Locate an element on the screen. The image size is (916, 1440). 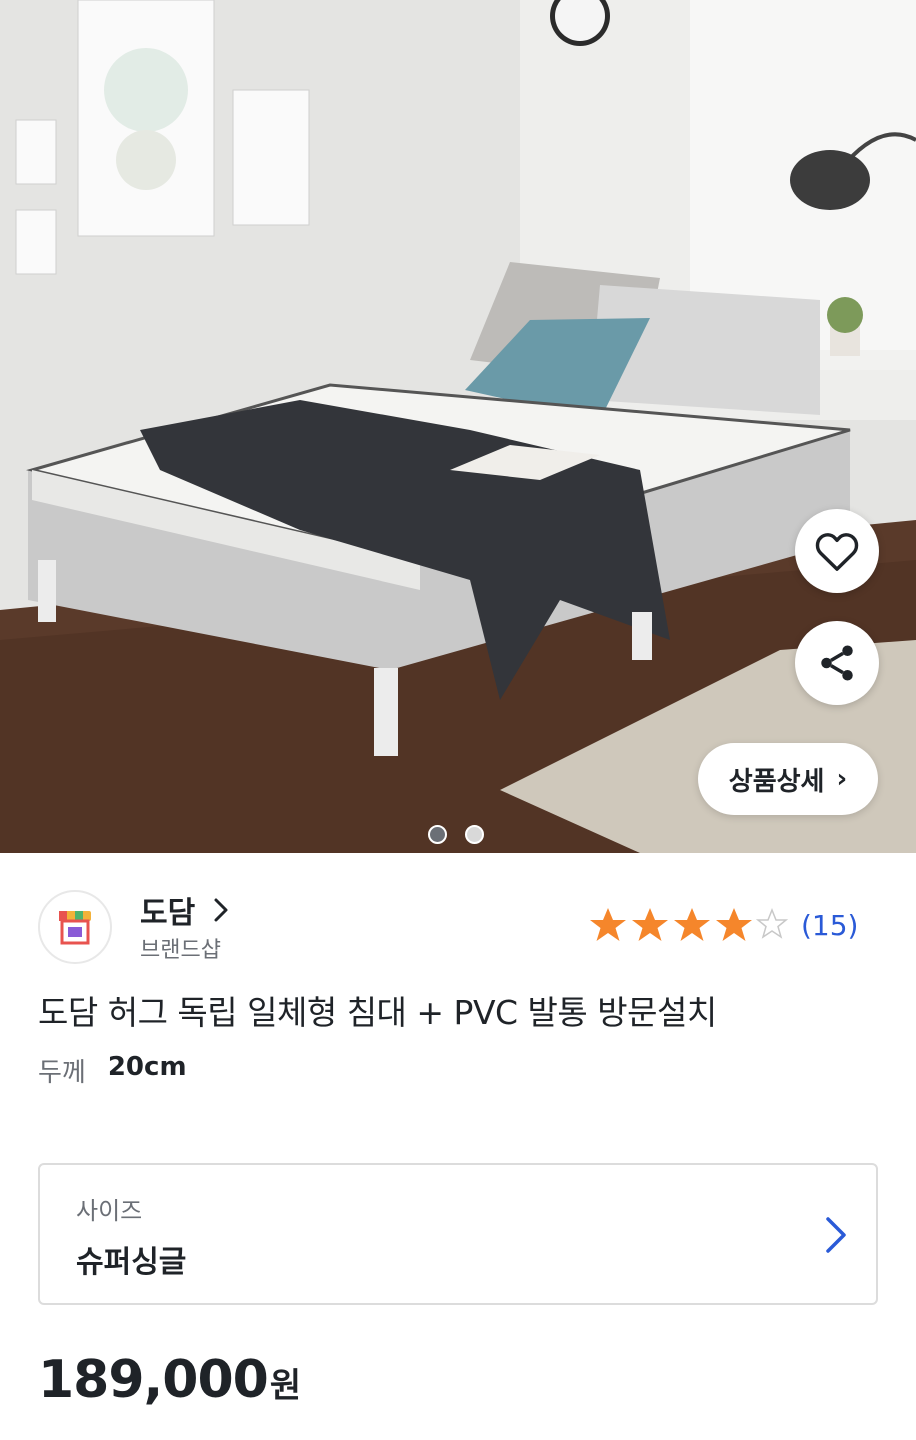
product-spec: 두께 20cm is located at coordinates (112, 1070).